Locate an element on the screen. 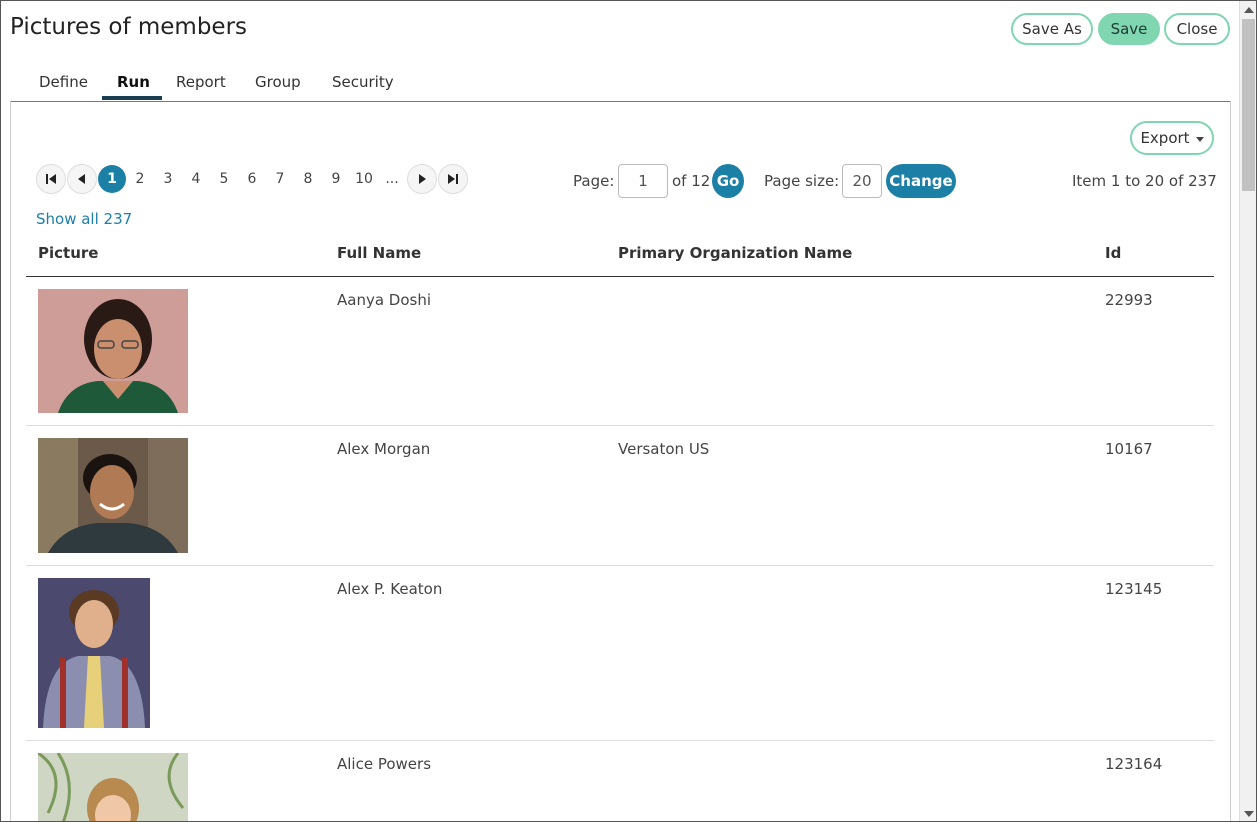  export-button: Export is located at coordinates (1172, 138).